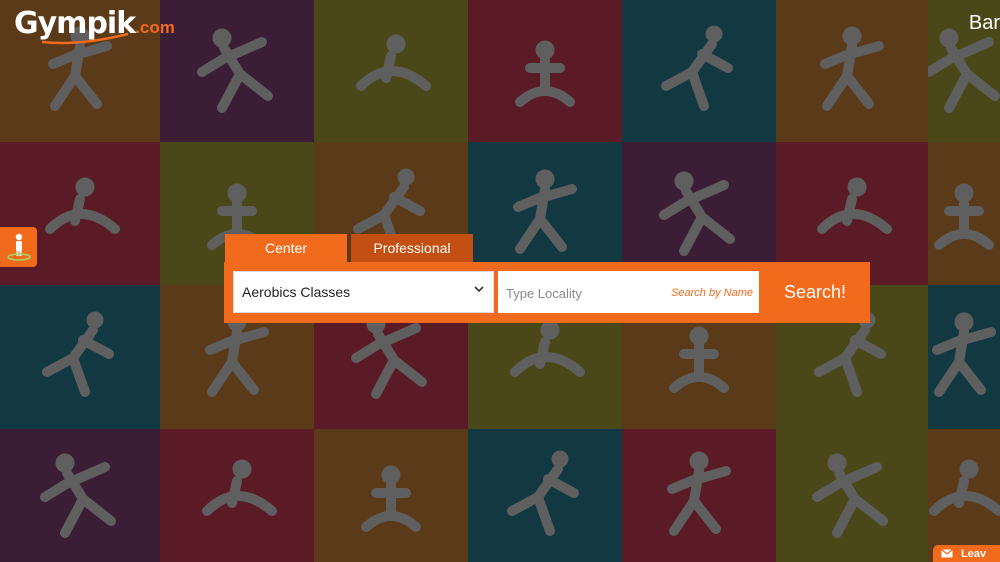 The width and height of the screenshot is (1000, 562). Describe the element at coordinates (155, 27) in the screenshot. I see `logo-suffix: .com` at that location.